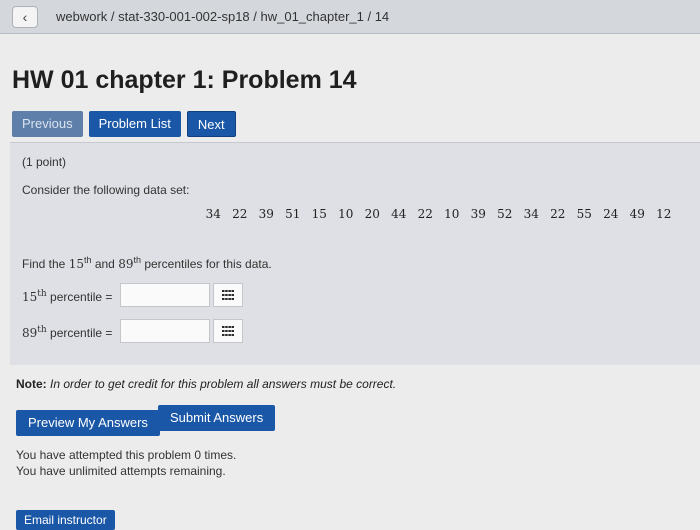  I want to click on problem-list-button: Problem List, so click(134, 124).